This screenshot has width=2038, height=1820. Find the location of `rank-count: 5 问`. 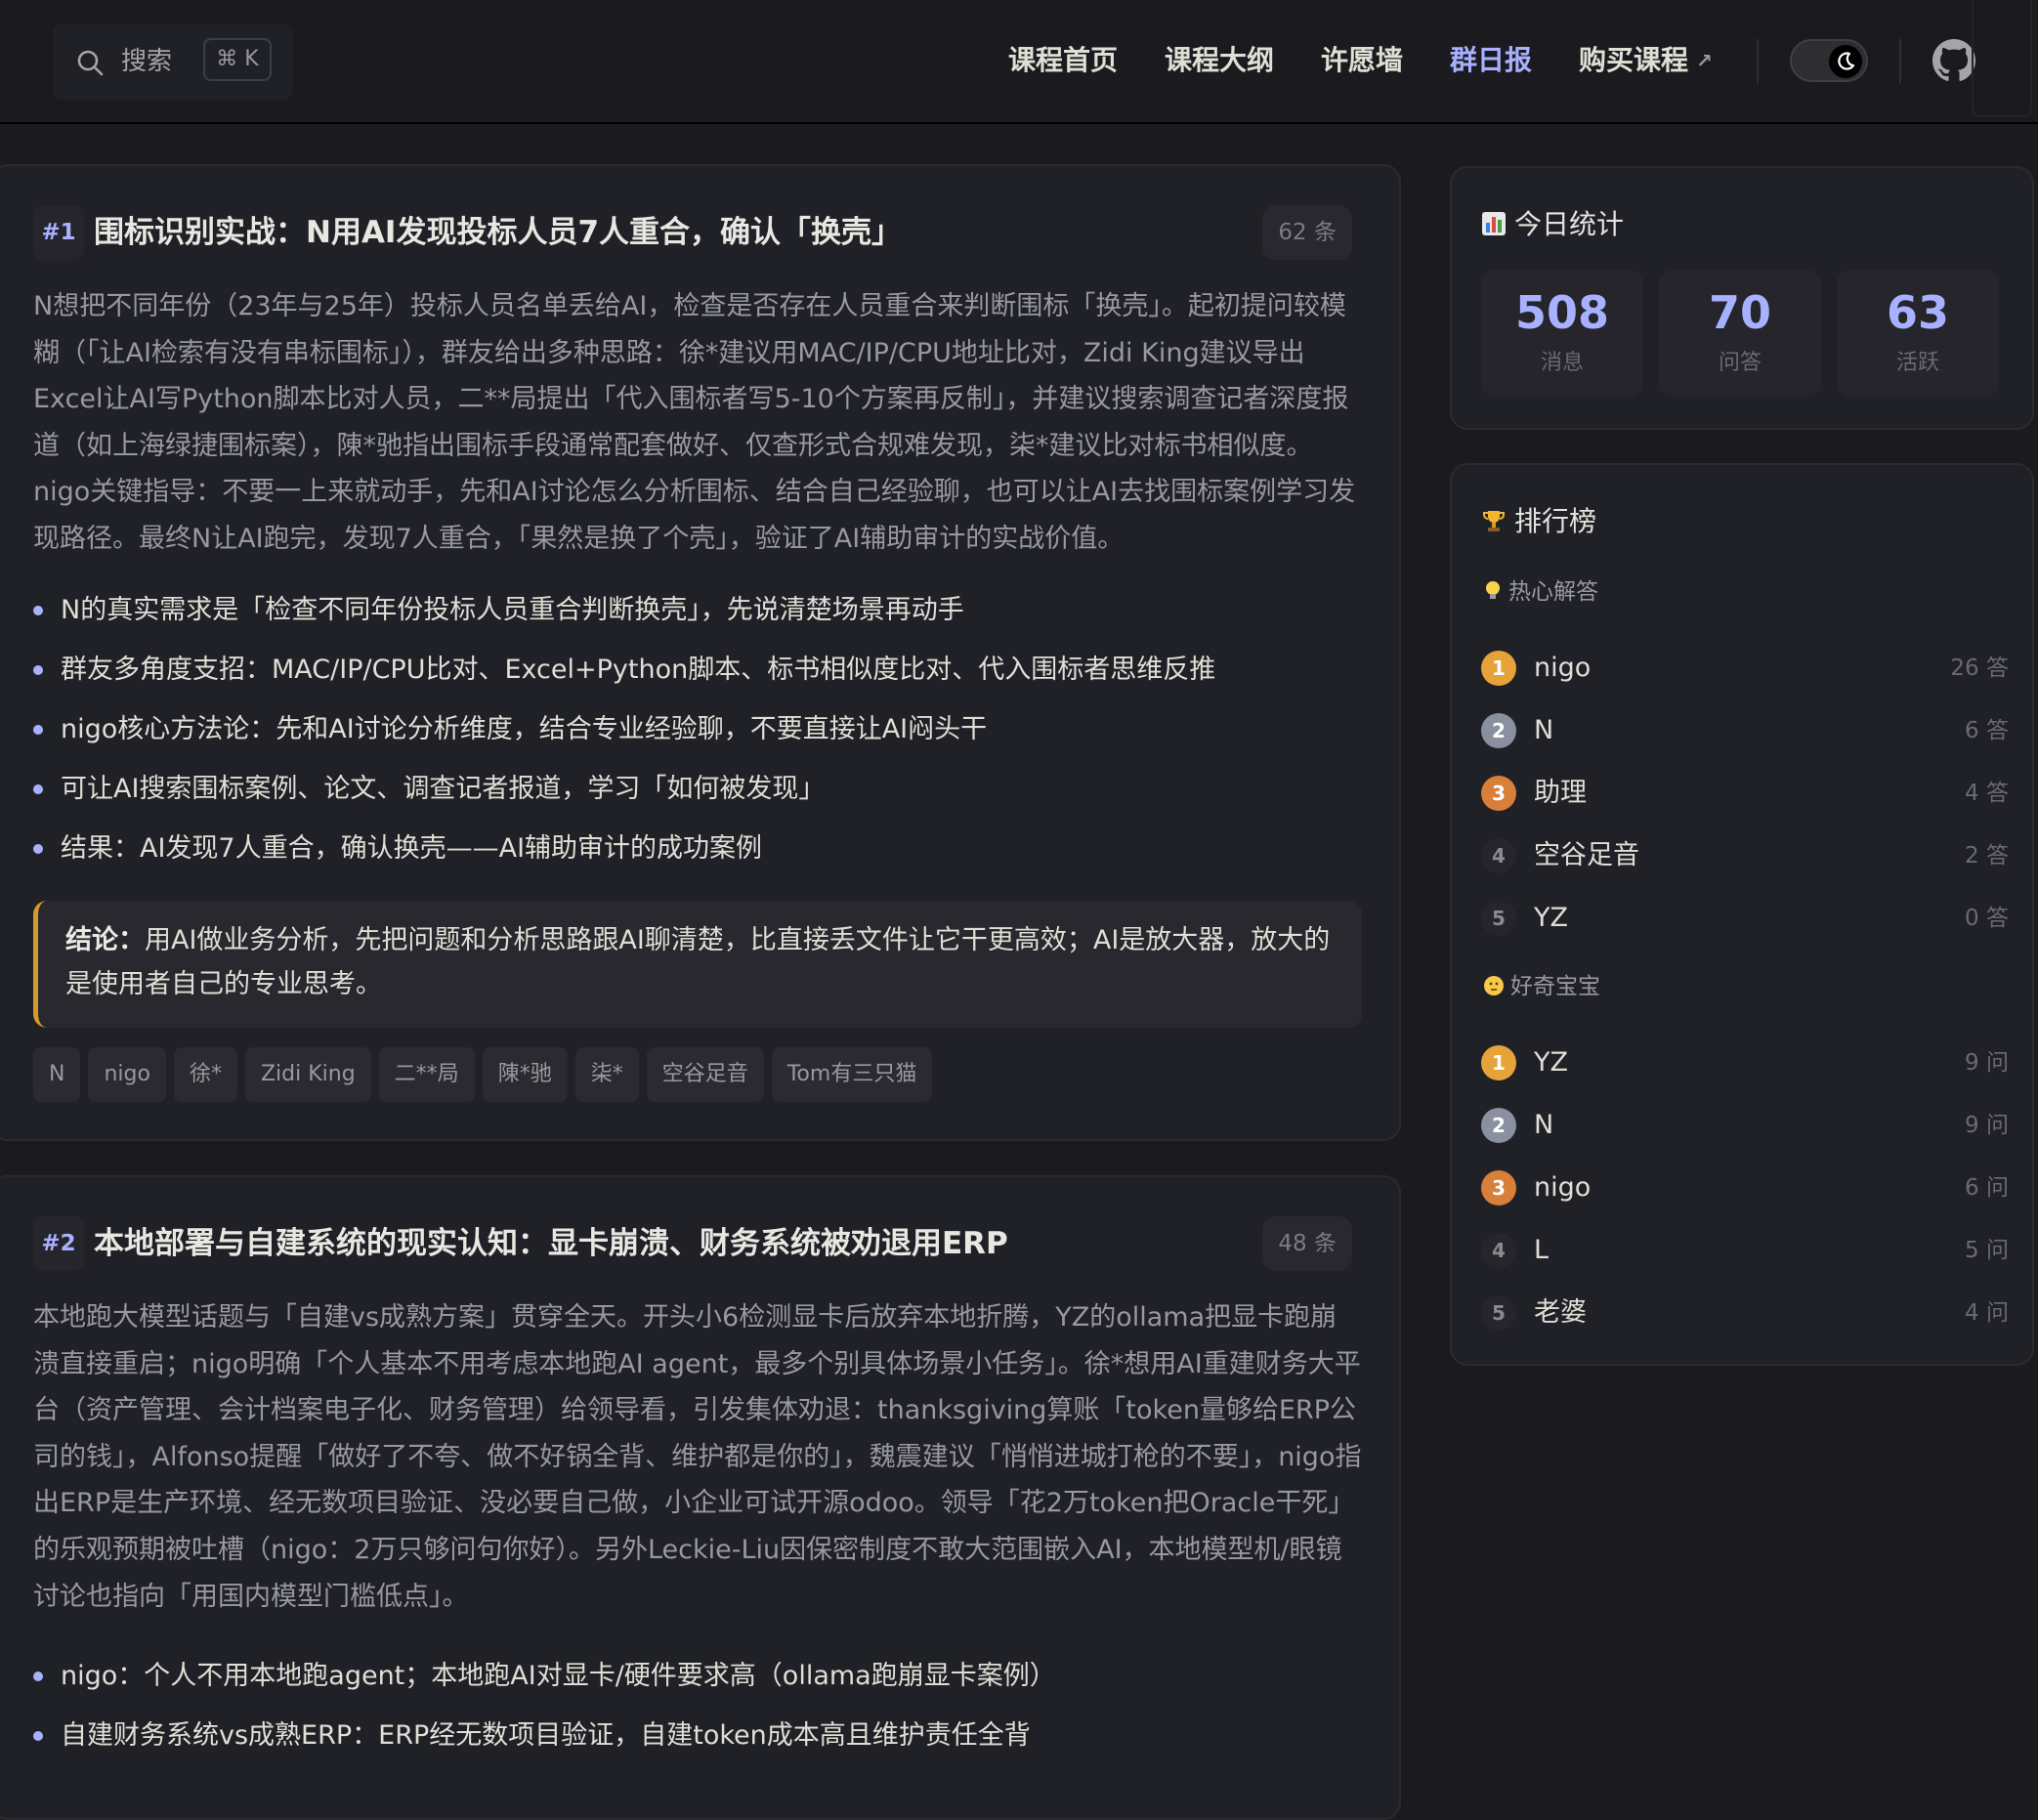

rank-count: 5 问 is located at coordinates (1987, 1250).